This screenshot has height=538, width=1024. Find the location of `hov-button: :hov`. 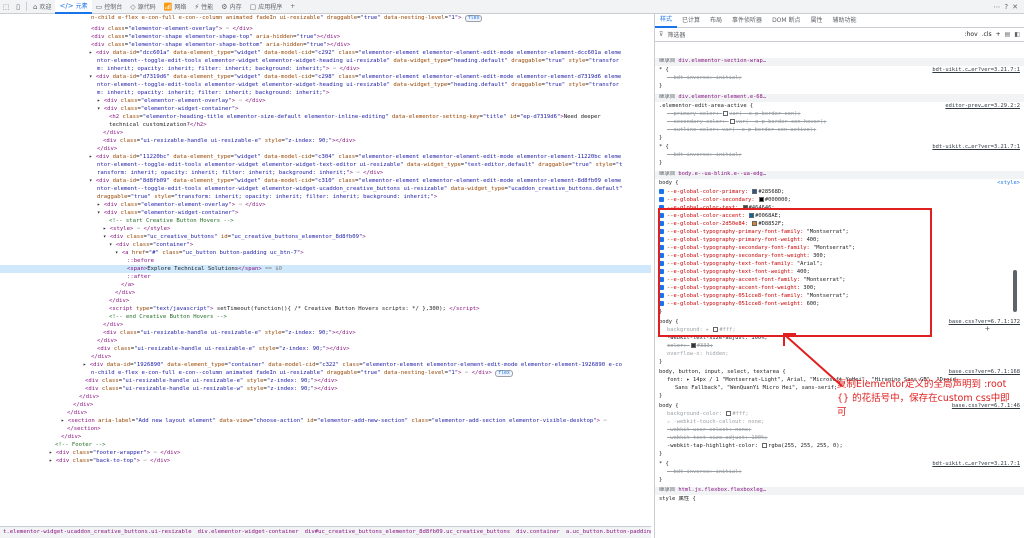

hov-button: :hov is located at coordinates (971, 34).